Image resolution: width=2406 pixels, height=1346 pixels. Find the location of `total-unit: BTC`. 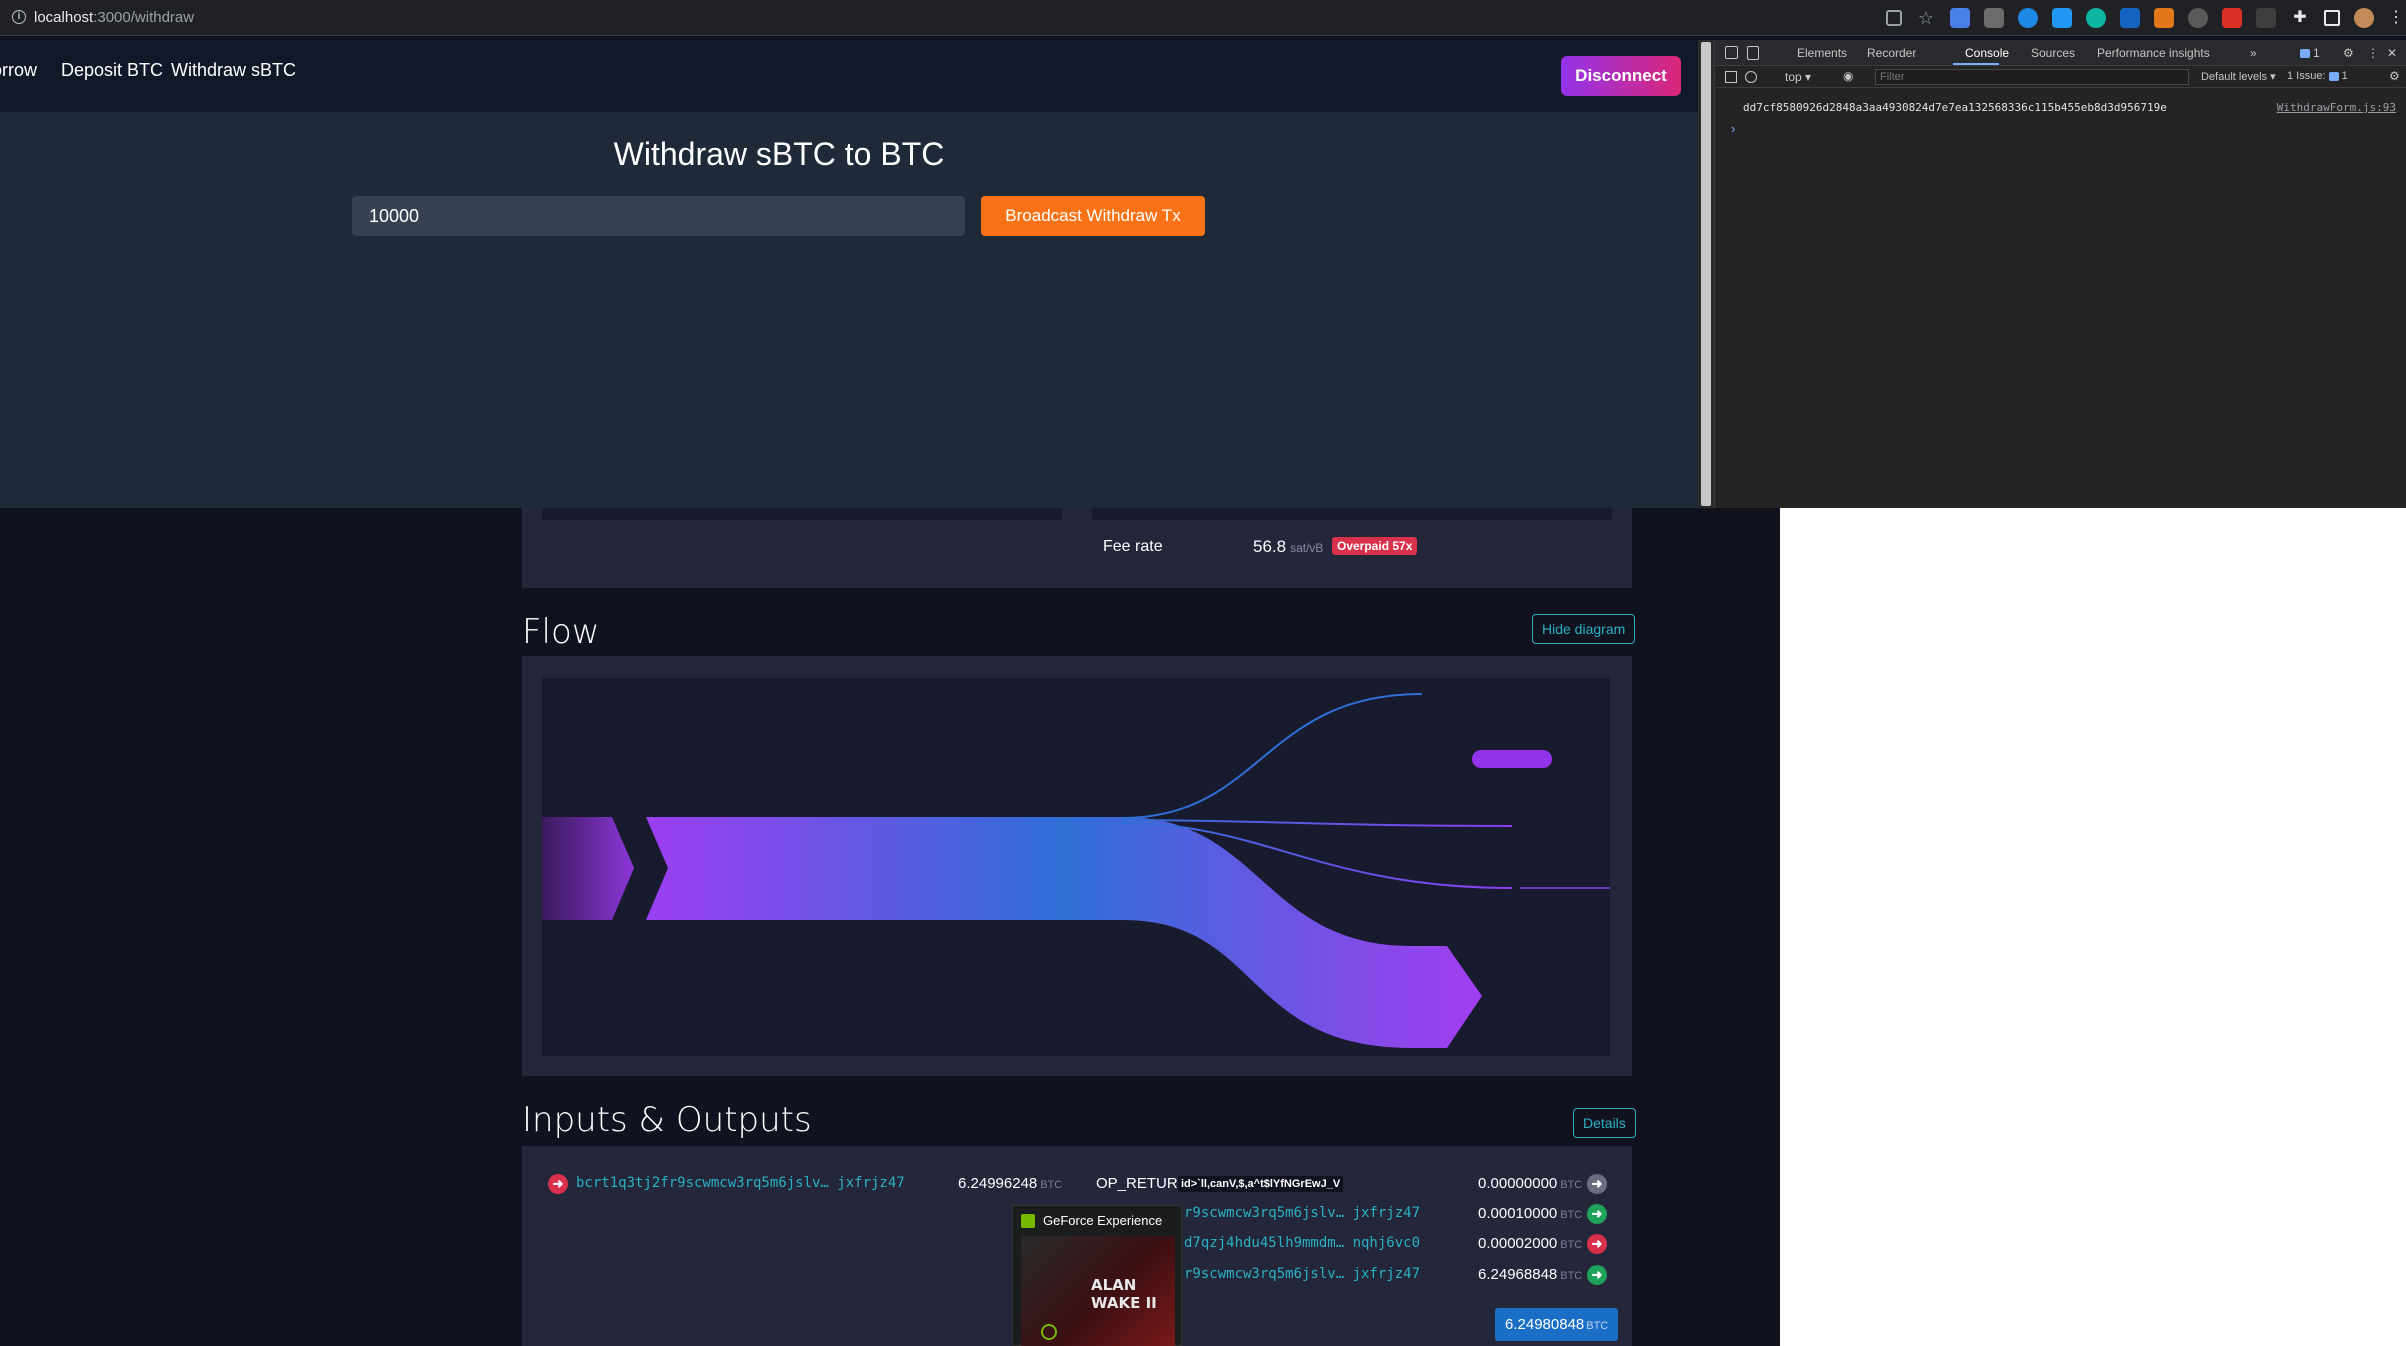

total-unit: BTC is located at coordinates (1597, 1326).